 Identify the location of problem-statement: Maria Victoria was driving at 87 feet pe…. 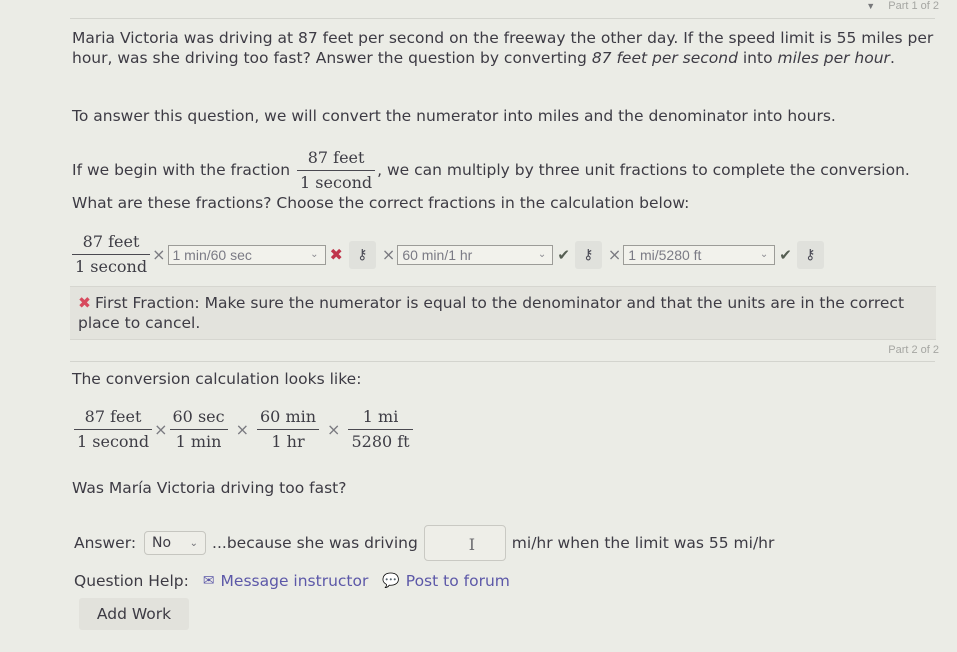
(507, 48).